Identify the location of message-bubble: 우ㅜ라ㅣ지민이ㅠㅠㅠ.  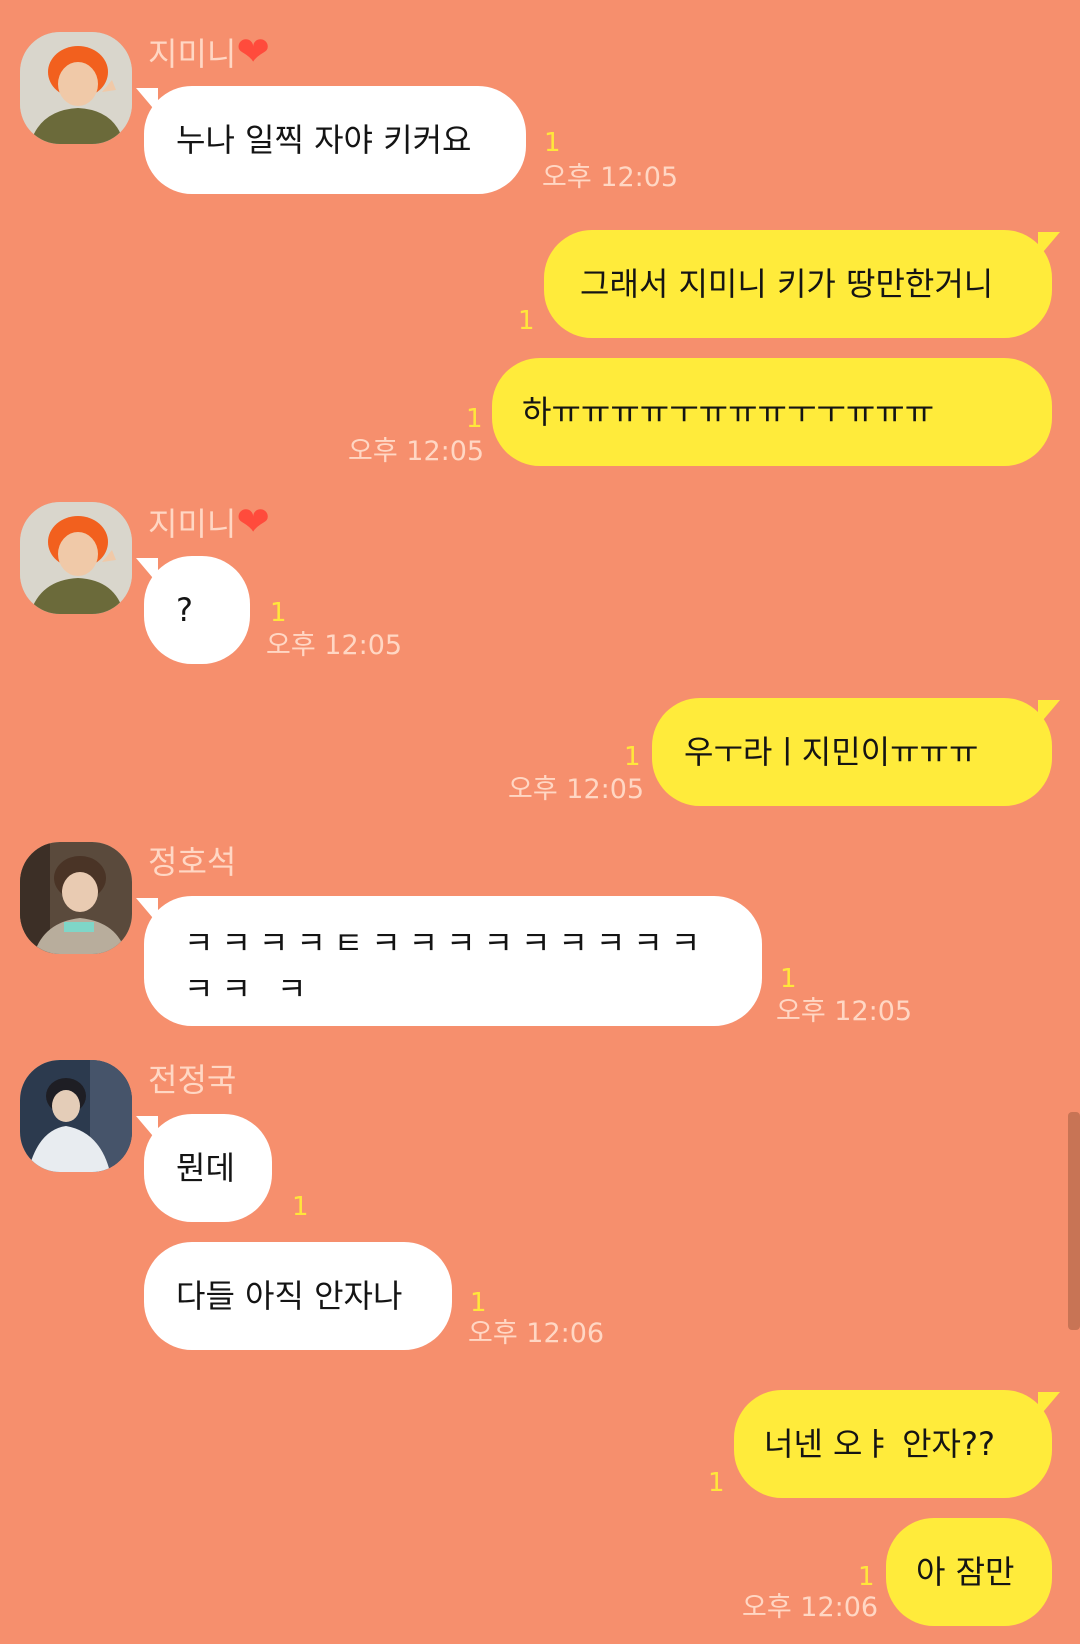
(852, 752).